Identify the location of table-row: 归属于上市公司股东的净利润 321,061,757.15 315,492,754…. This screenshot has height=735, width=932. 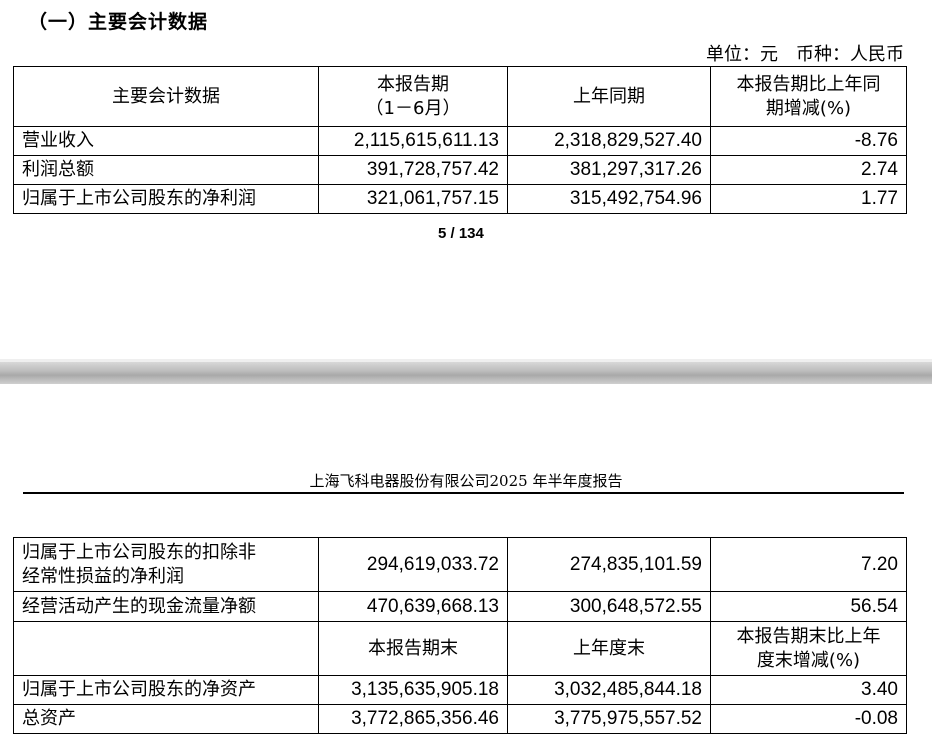
(460, 199).